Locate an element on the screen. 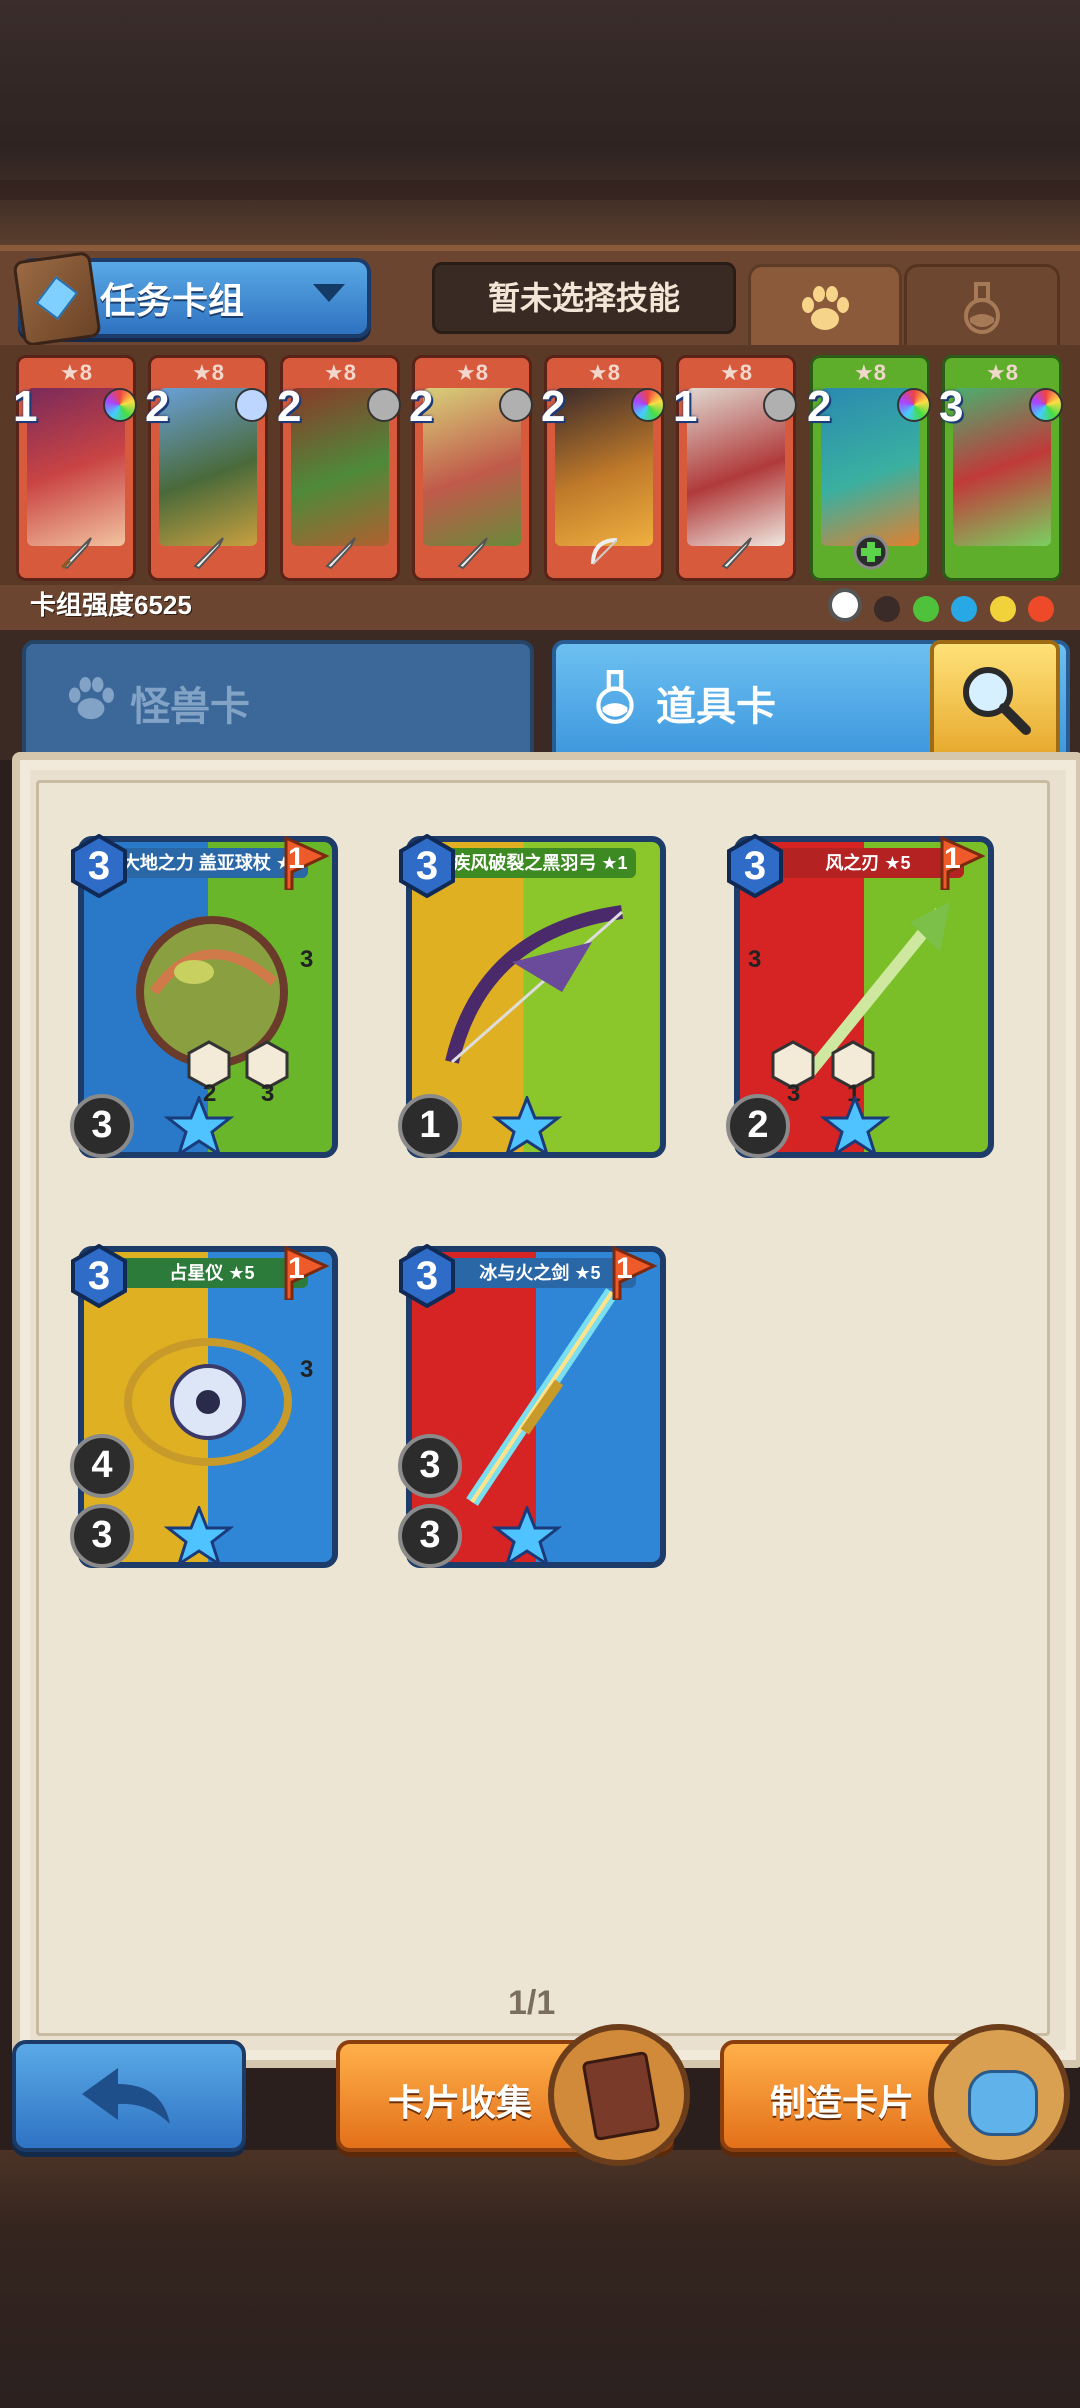 The width and height of the screenshot is (1080, 2408). earth-element-icon is located at coordinates (925, 609).